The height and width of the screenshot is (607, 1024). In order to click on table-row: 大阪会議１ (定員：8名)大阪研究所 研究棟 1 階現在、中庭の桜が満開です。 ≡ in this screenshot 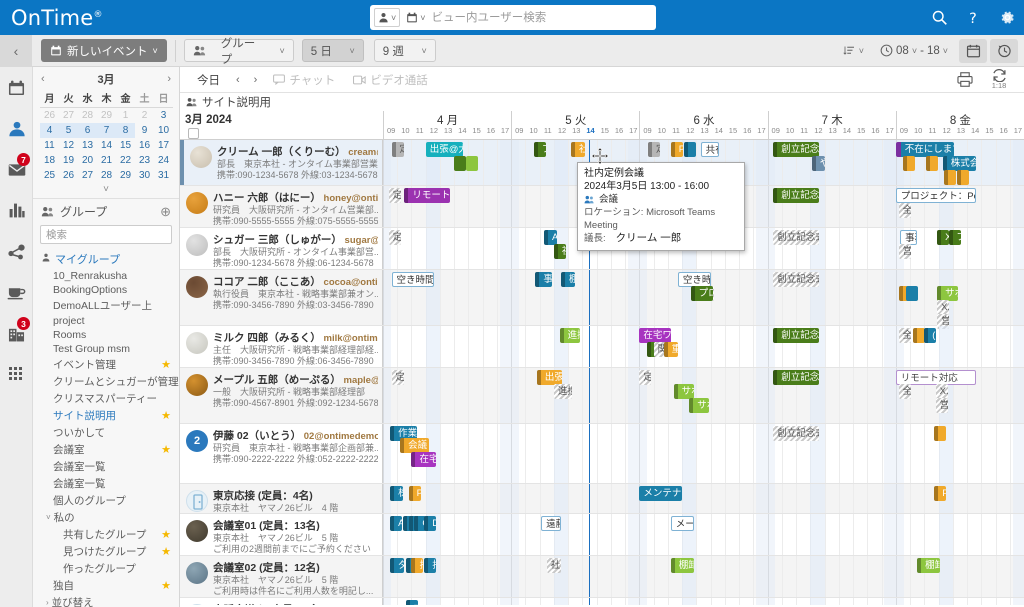, I will do `click(602, 601)`.